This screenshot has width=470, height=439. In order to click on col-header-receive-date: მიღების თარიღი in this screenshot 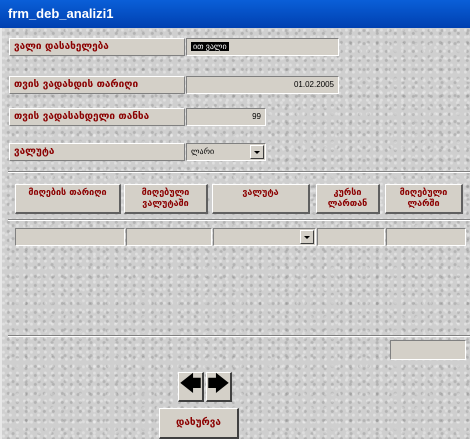, I will do `click(68, 199)`.